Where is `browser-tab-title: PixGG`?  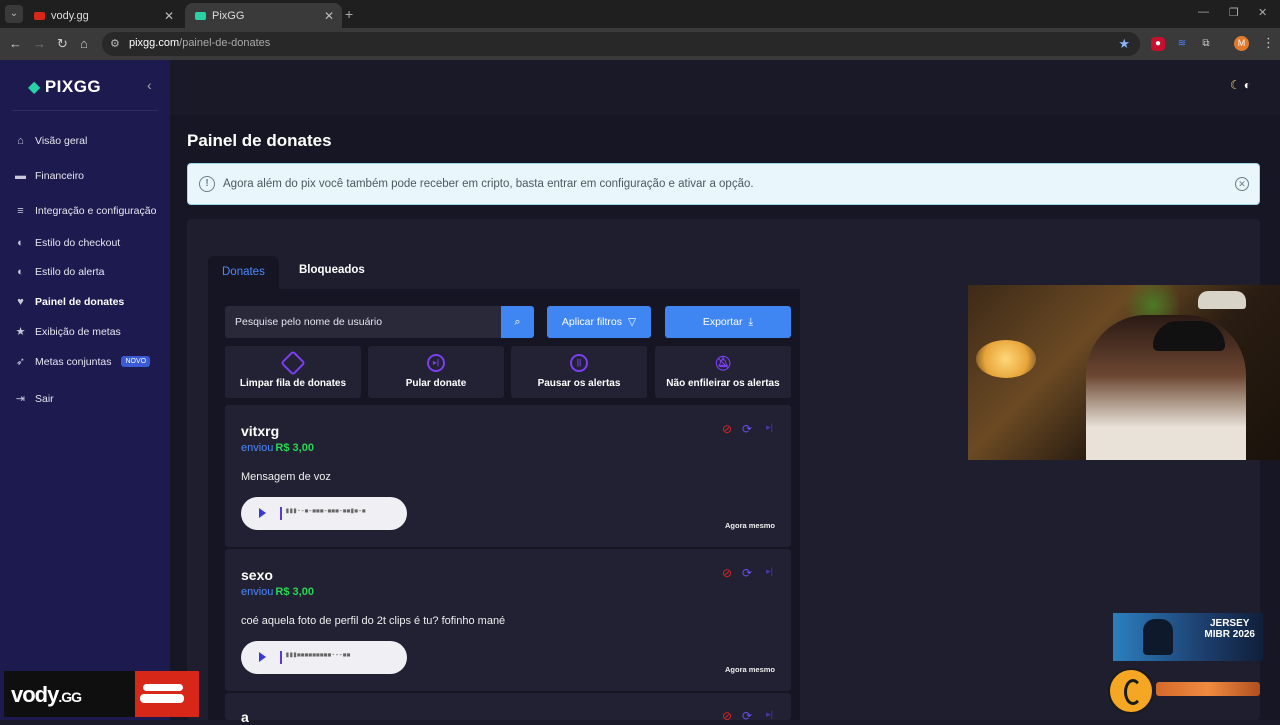
browser-tab-title: PixGG is located at coordinates (228, 15).